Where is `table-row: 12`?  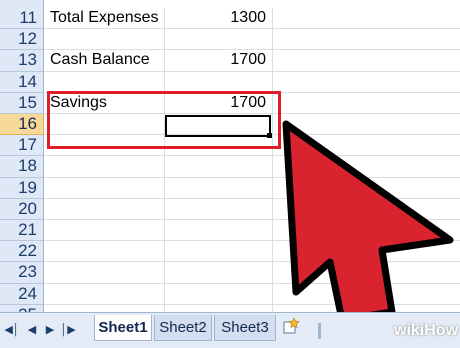 table-row: 12 is located at coordinates (230, 40).